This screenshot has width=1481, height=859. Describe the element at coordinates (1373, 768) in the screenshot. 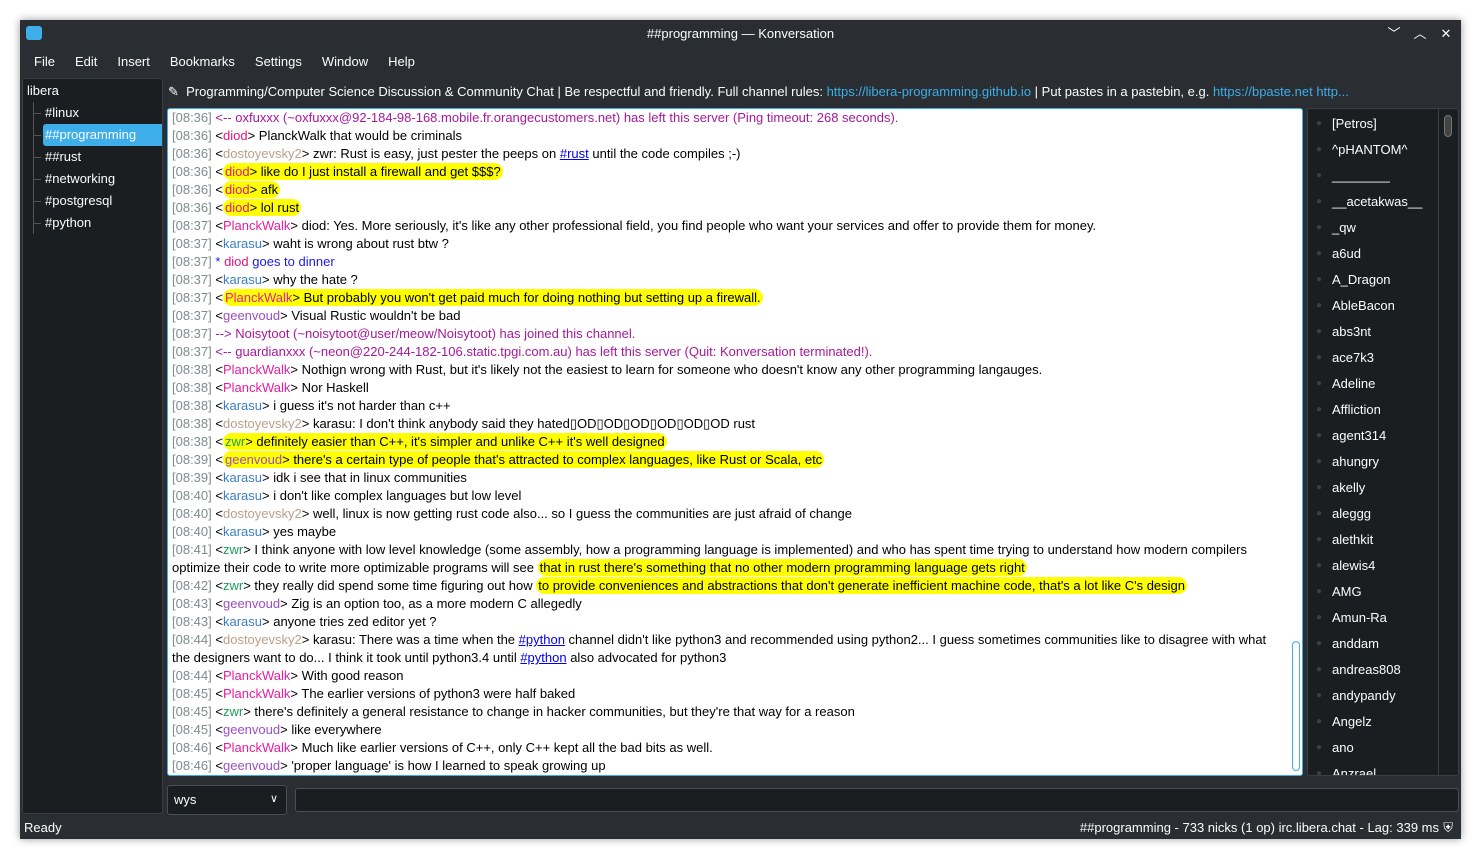

I see `nick-item: ● Anzrael` at that location.